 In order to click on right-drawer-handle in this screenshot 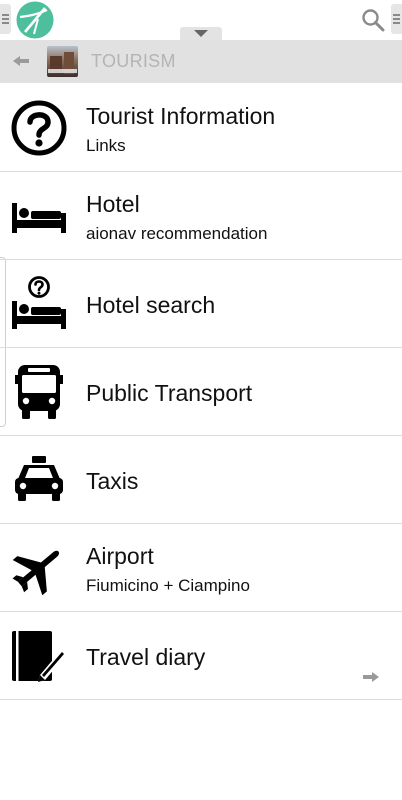, I will do `click(396, 19)`.